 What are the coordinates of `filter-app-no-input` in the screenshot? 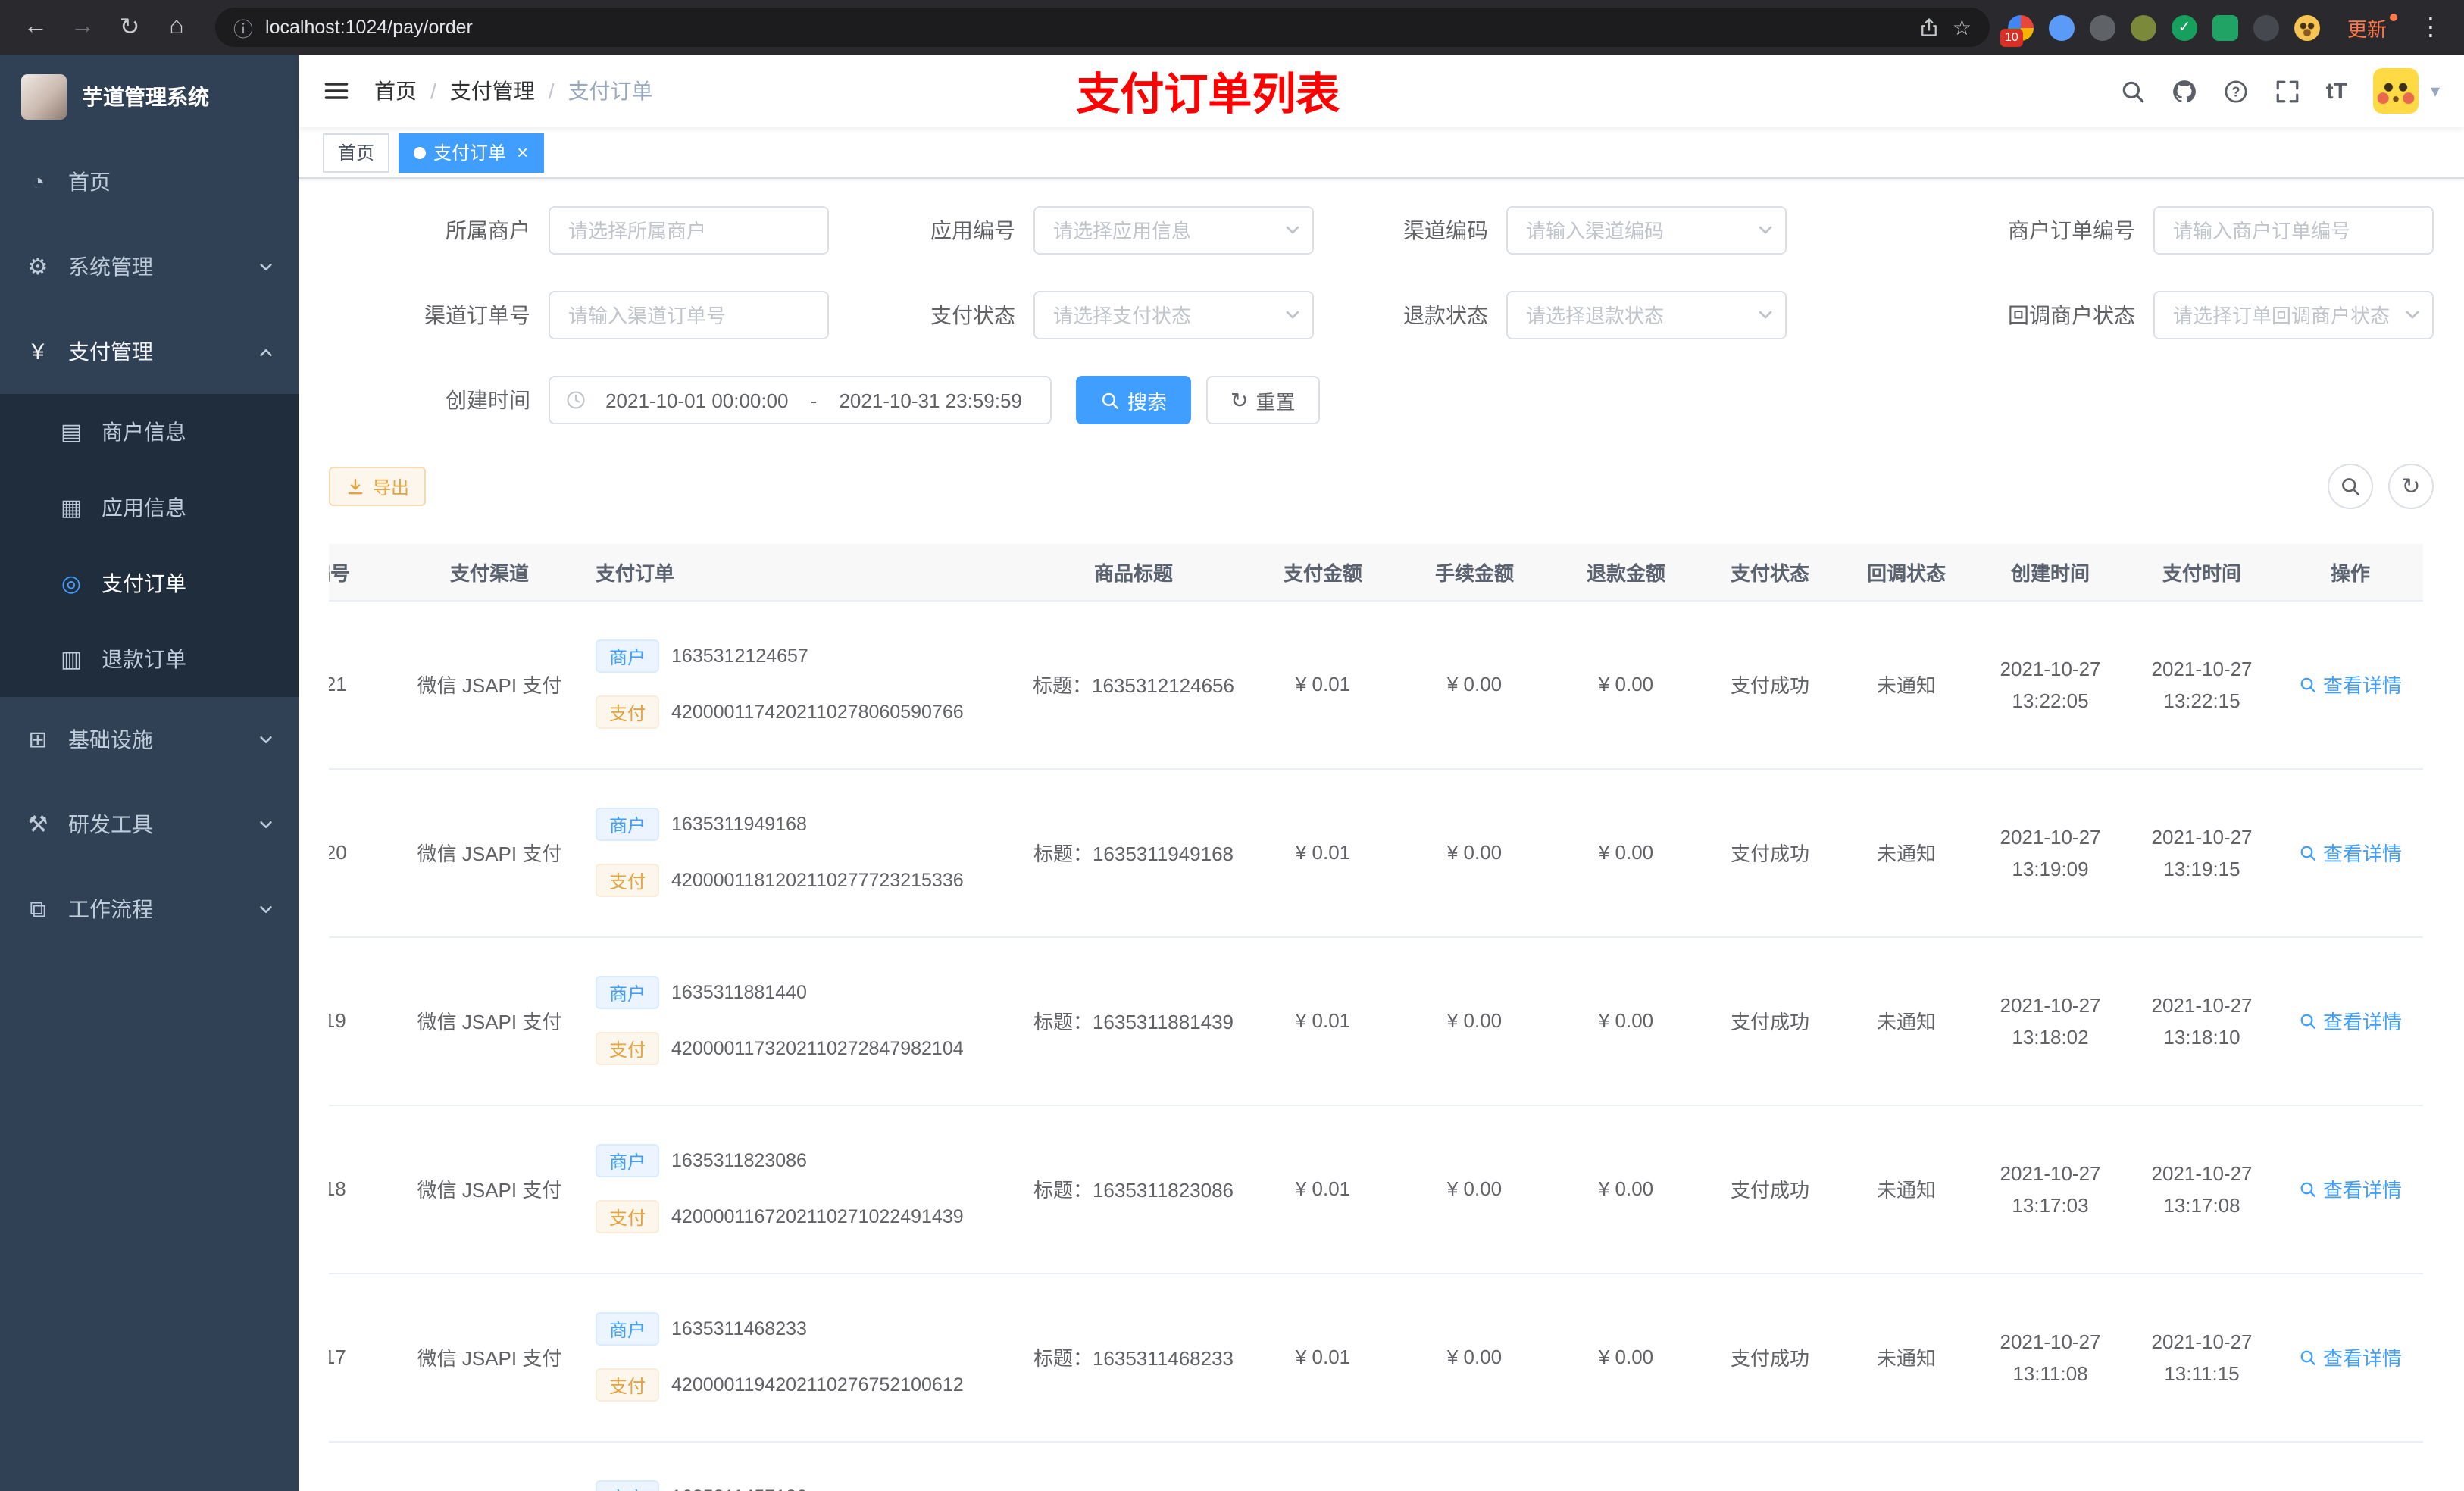 It's located at (1173, 230).